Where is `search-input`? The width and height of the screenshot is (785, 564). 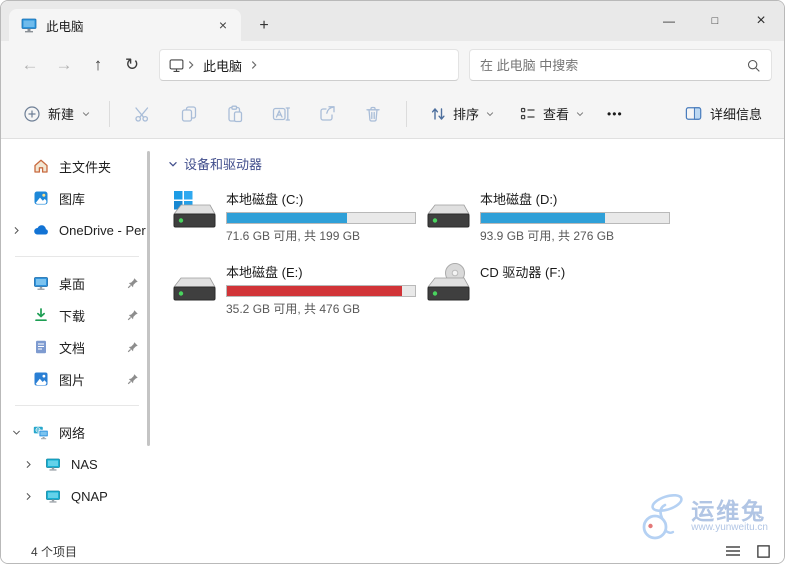
search-input is located at coordinates (613, 65).